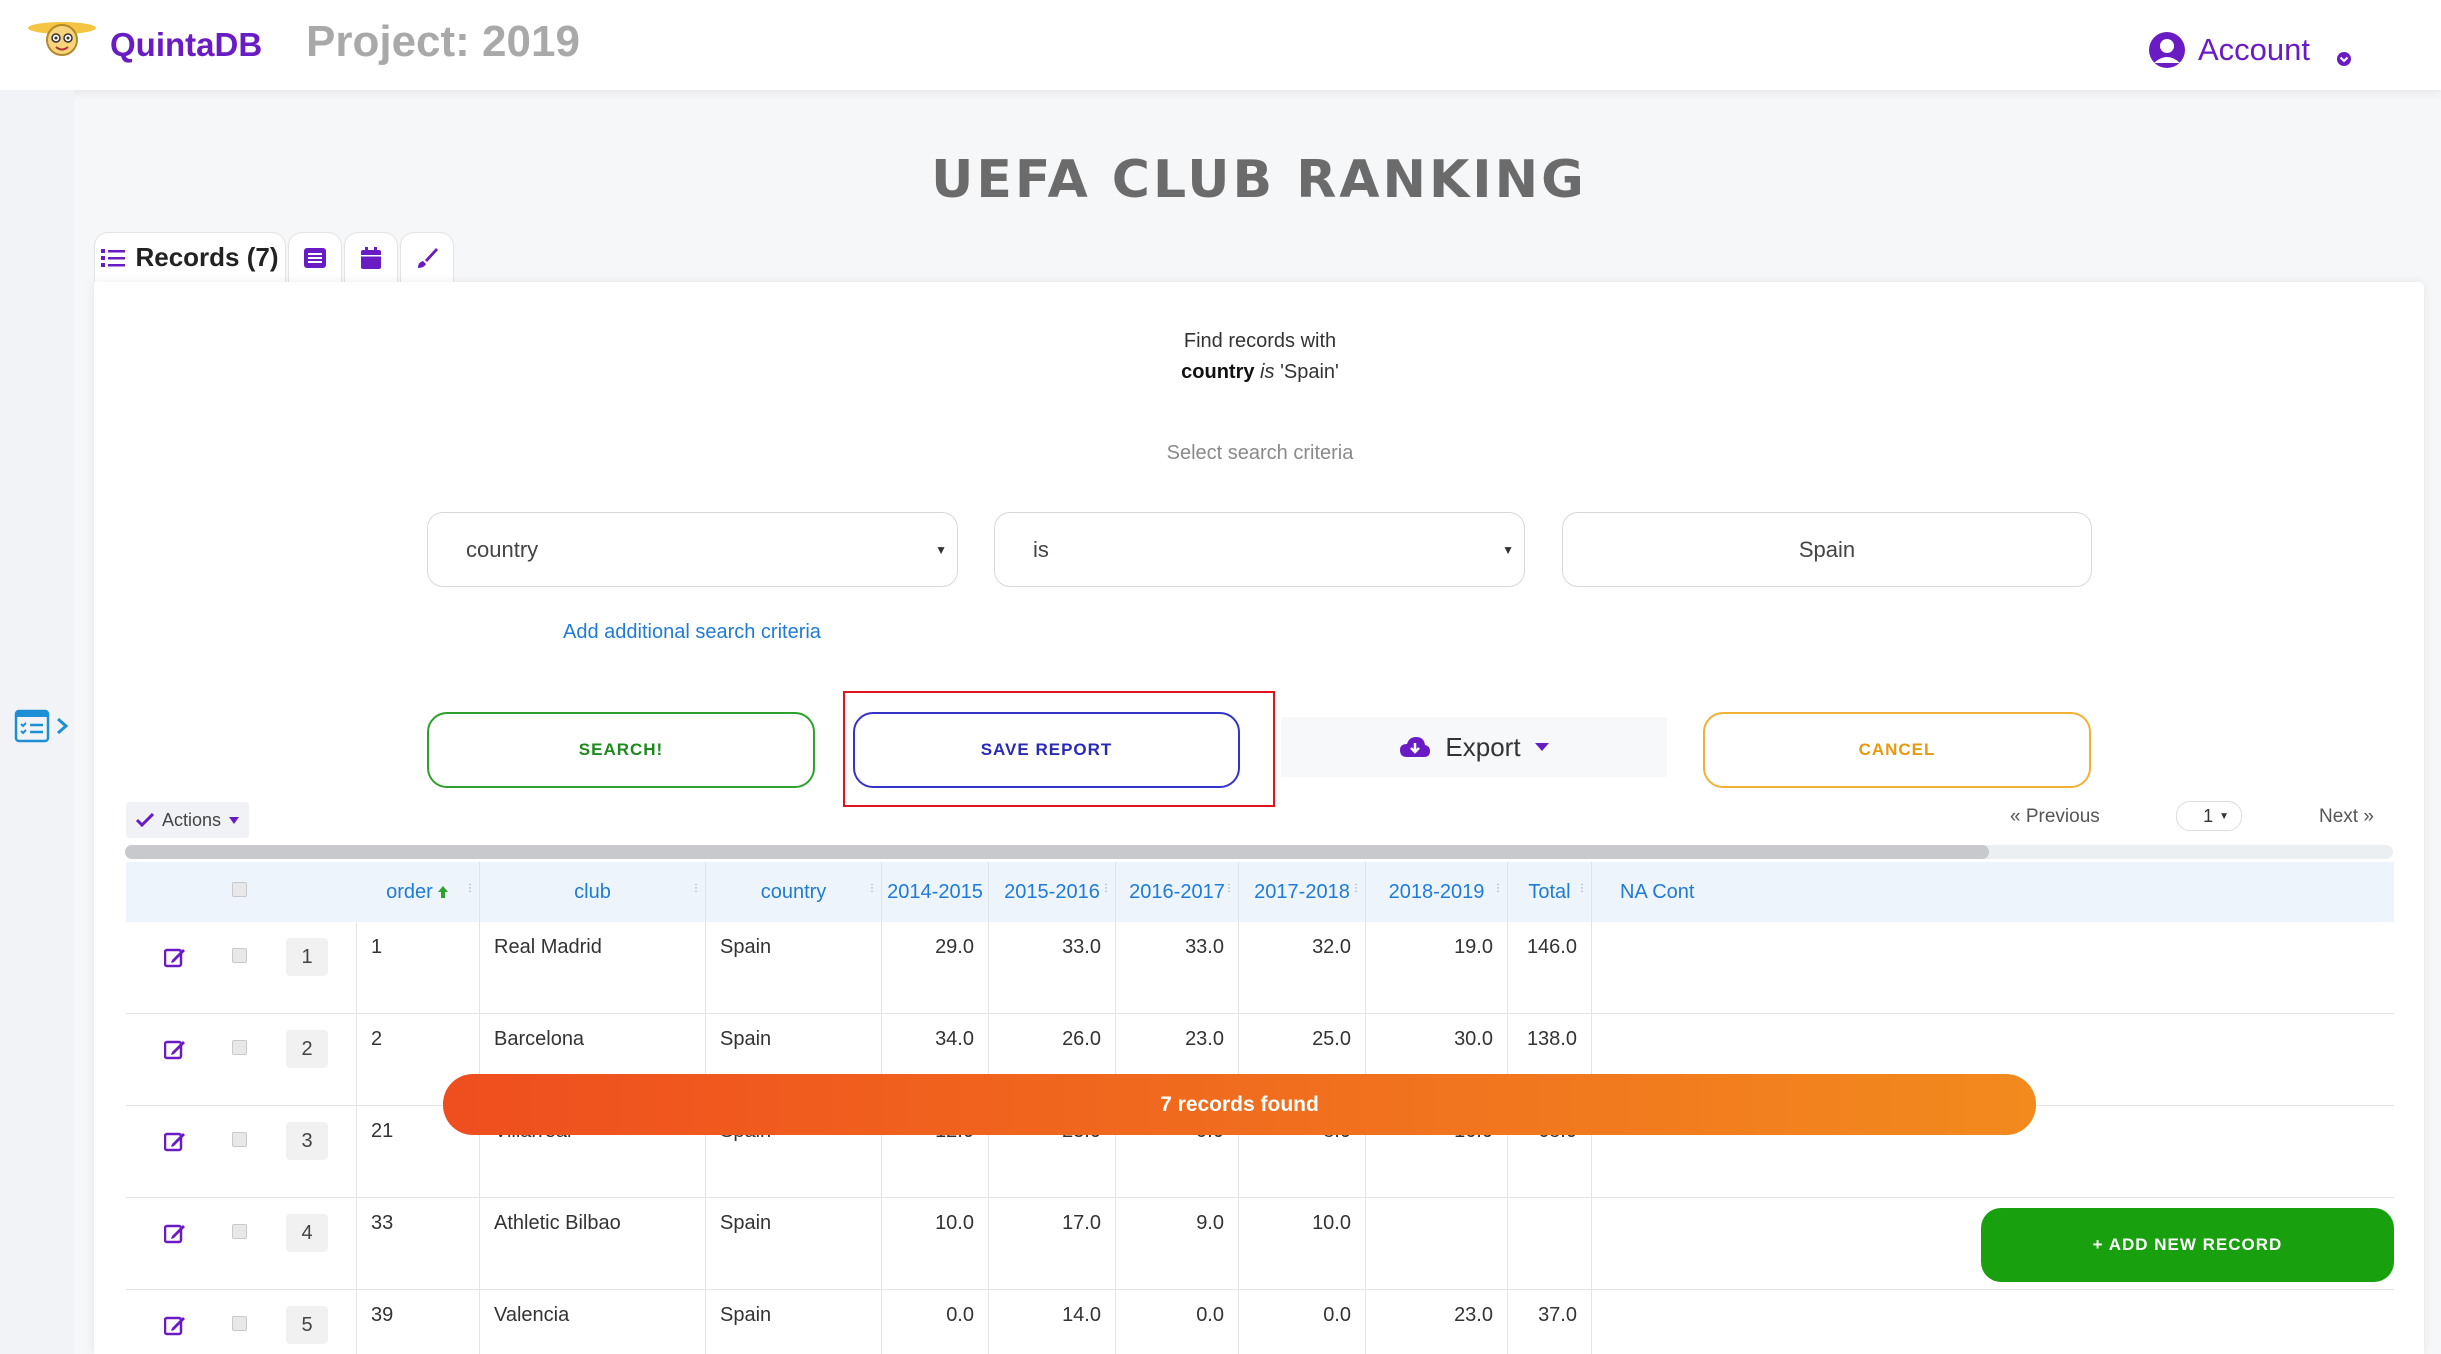 This screenshot has height=1354, width=2441. What do you see at coordinates (692, 549) in the screenshot?
I see `field-select: country ▼` at bounding box center [692, 549].